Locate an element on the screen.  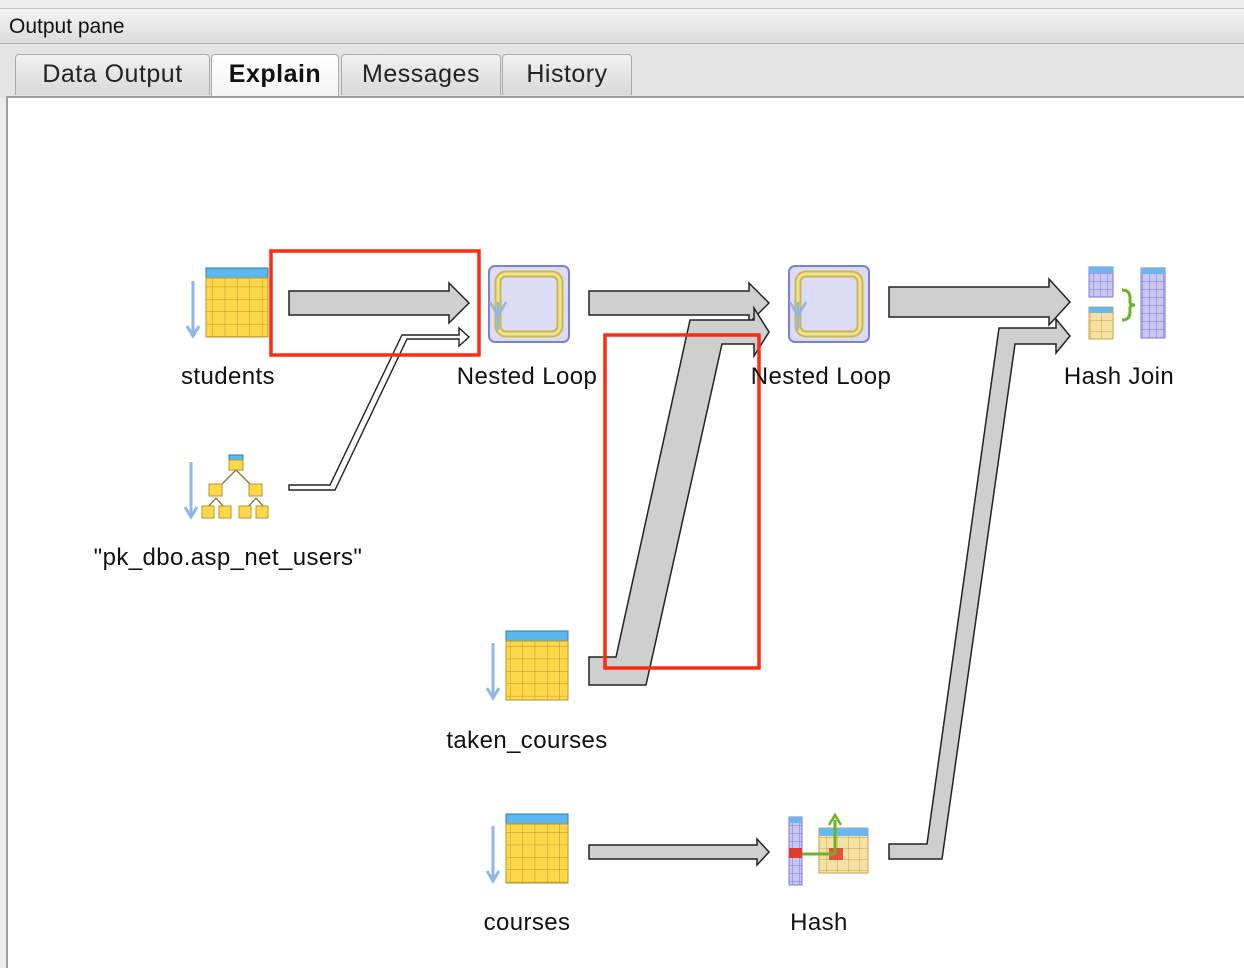
node-label-nested-loop-1: Nested Loop is located at coordinates (527, 376).